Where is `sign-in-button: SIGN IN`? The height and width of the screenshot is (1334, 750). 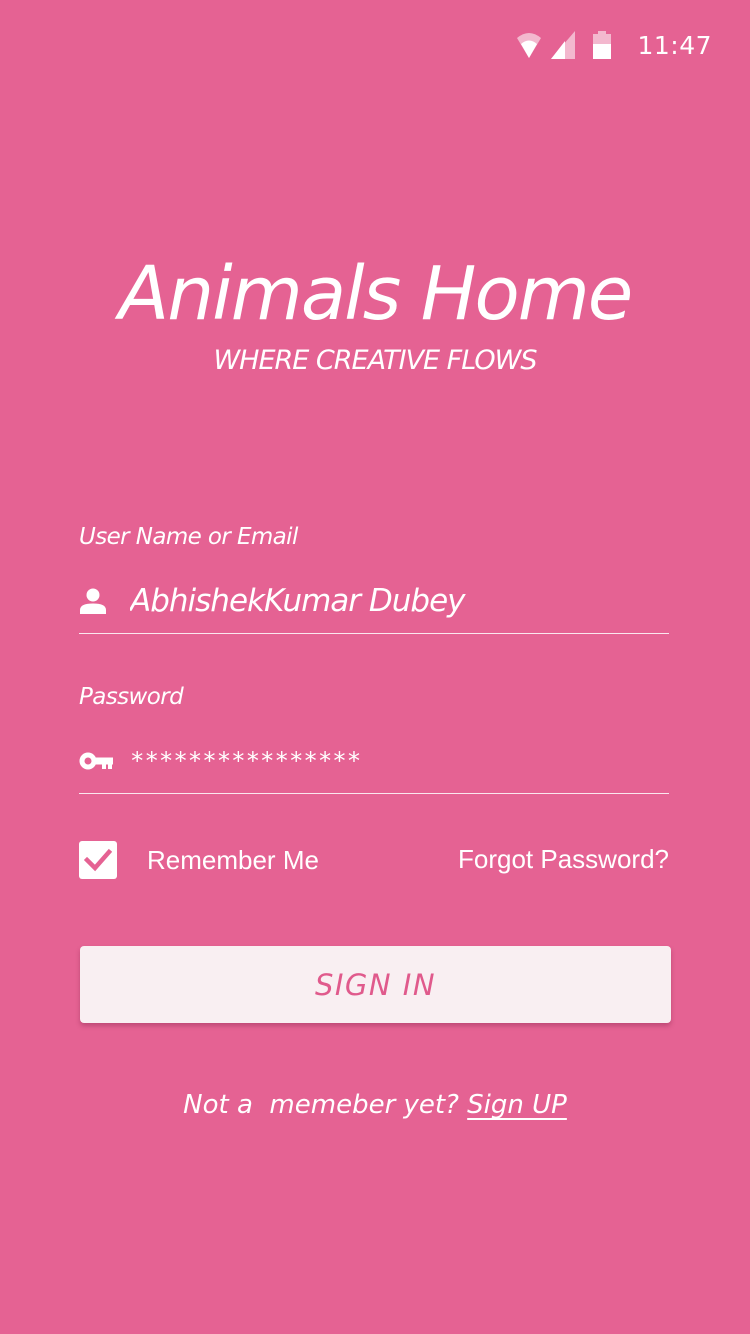 sign-in-button: SIGN IN is located at coordinates (375, 984).